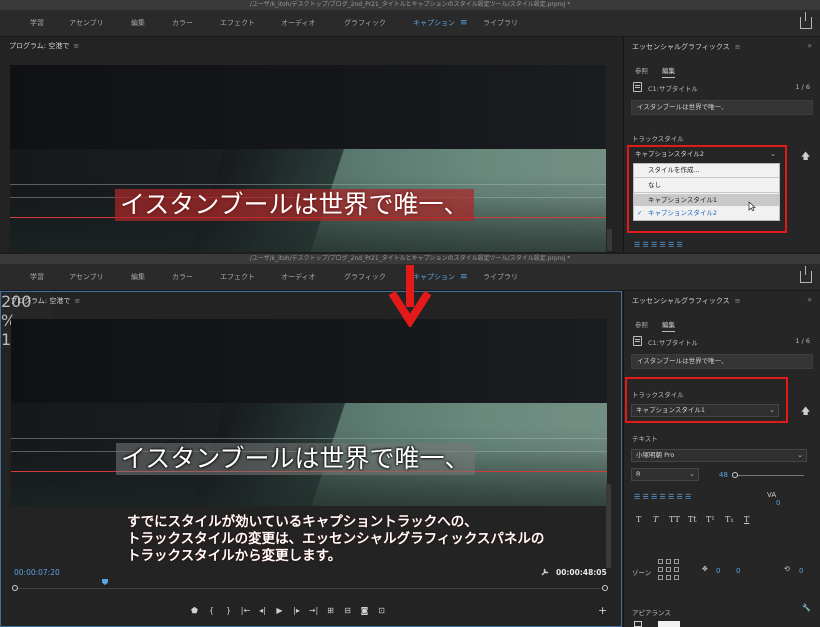  I want to click on mark-out-icon: }, so click(228, 610).